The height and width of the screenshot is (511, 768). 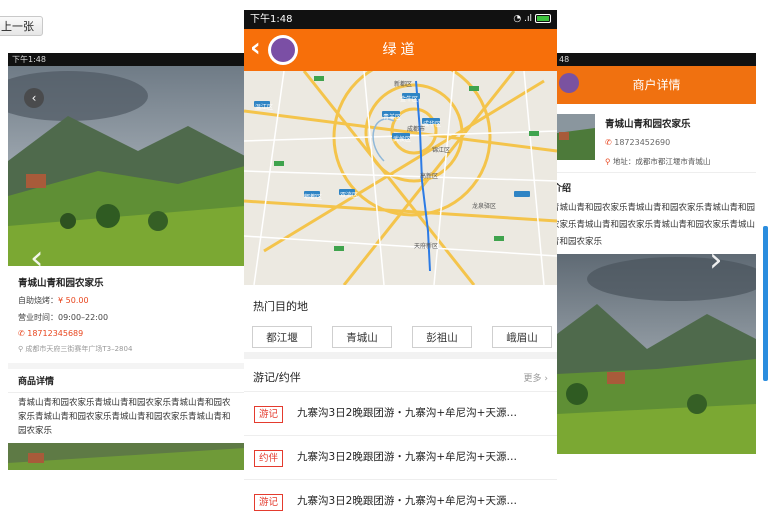 I want to click on left-landscape-photo: ‹, so click(x=126, y=166).